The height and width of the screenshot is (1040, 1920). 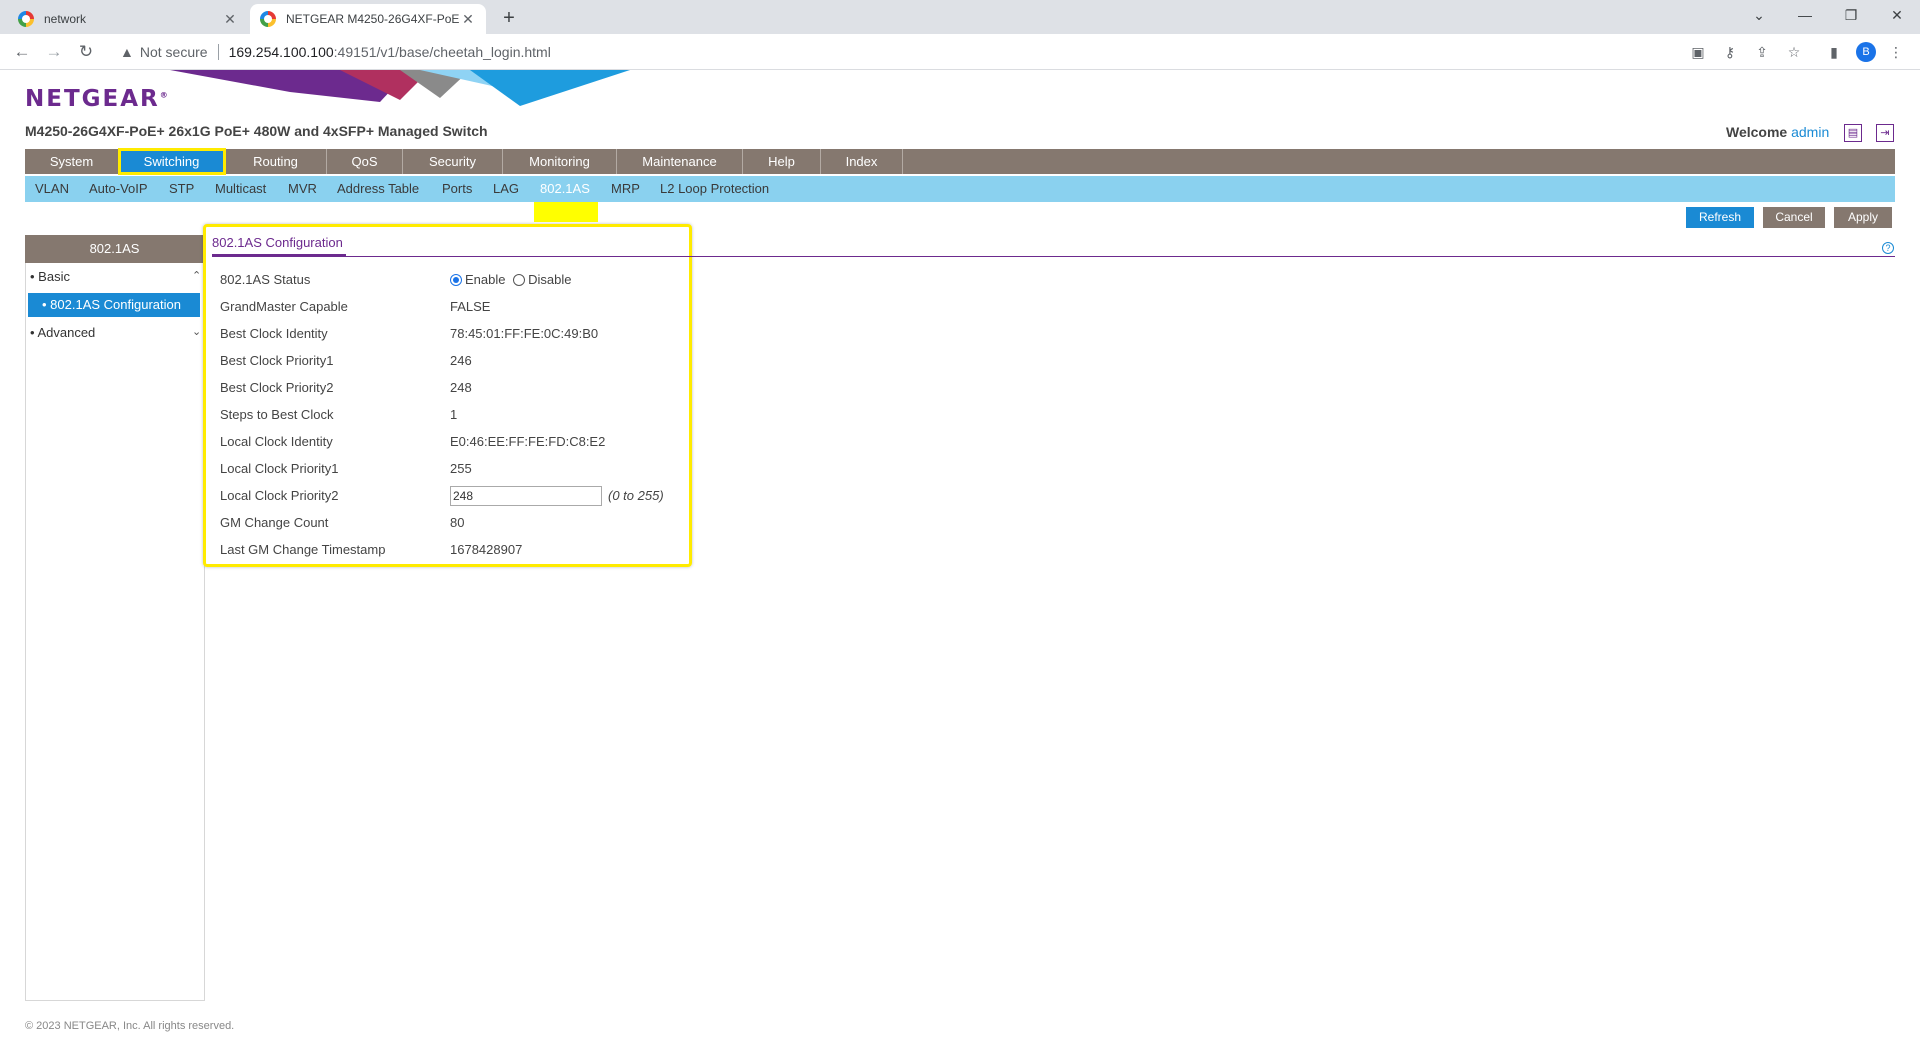 What do you see at coordinates (566, 212) in the screenshot?
I see `active-subnav-highlight` at bounding box center [566, 212].